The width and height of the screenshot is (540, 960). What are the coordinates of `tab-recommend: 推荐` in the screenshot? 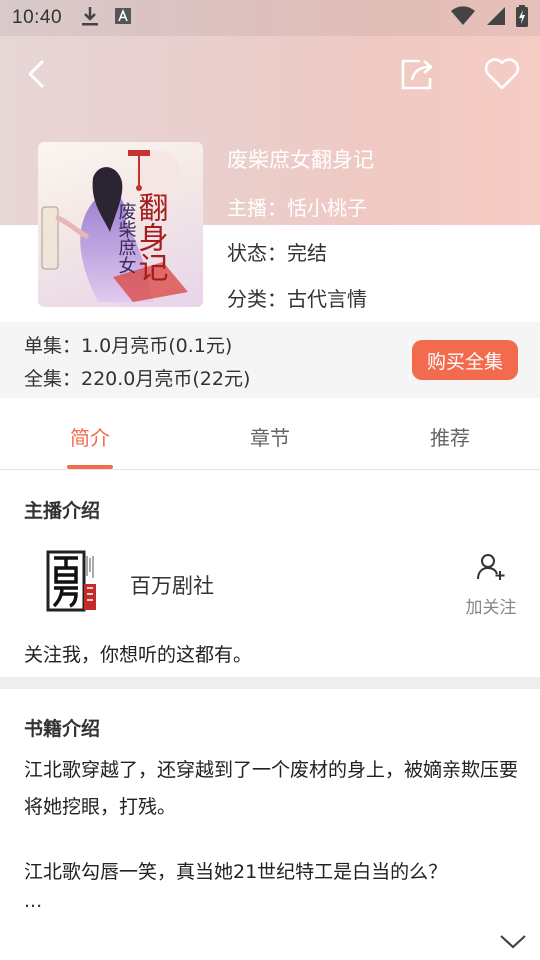 It's located at (450, 435).